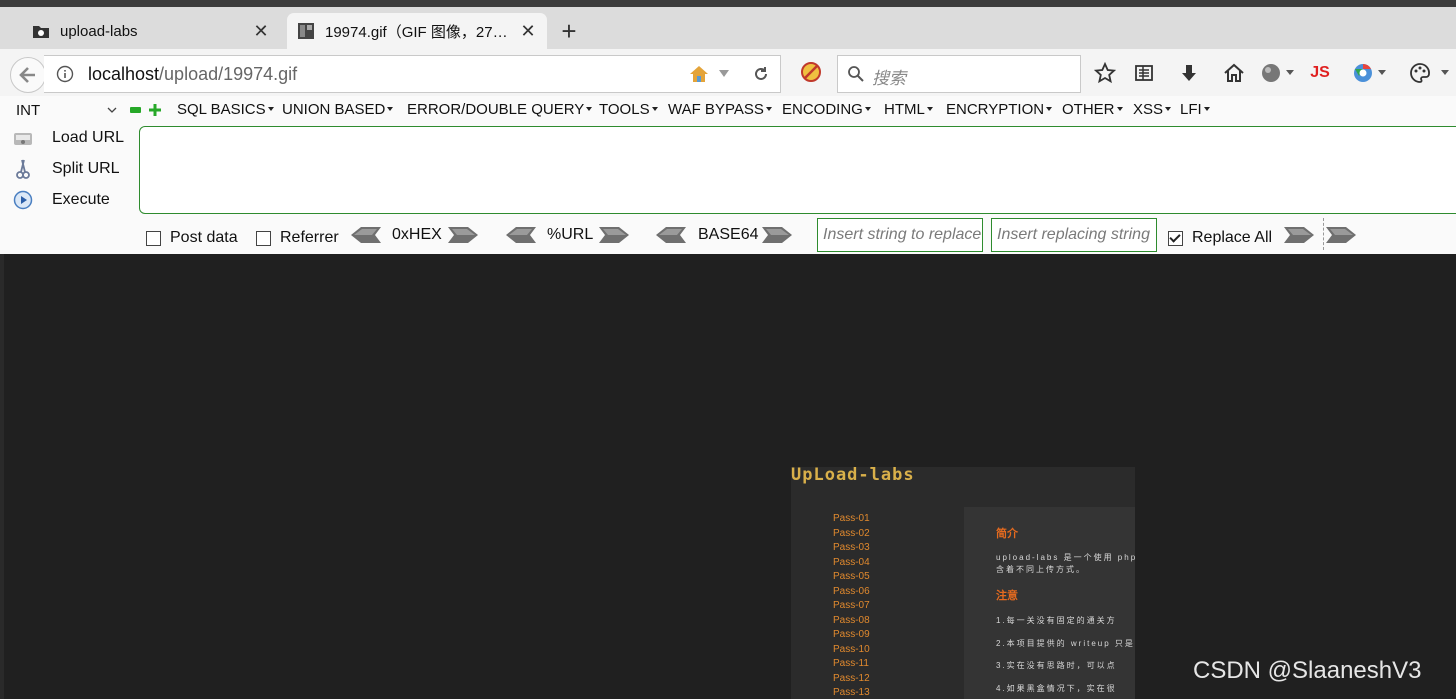 Image resolution: width=1456 pixels, height=699 pixels. Describe the element at coordinates (797, 170) in the screenshot. I see `url-textarea` at that location.